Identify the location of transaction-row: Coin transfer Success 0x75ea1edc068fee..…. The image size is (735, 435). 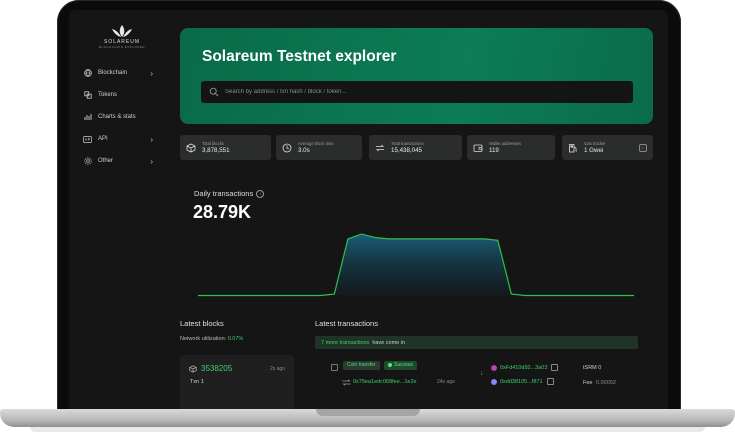
(476, 379).